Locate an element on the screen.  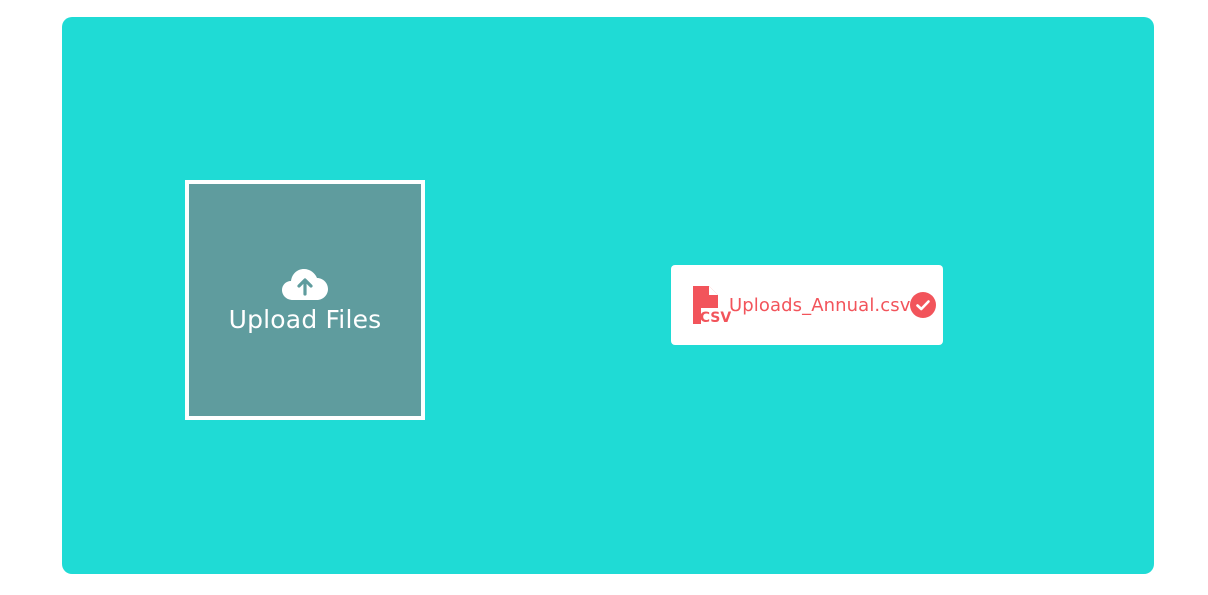
check-circle-icon is located at coordinates (923, 305).